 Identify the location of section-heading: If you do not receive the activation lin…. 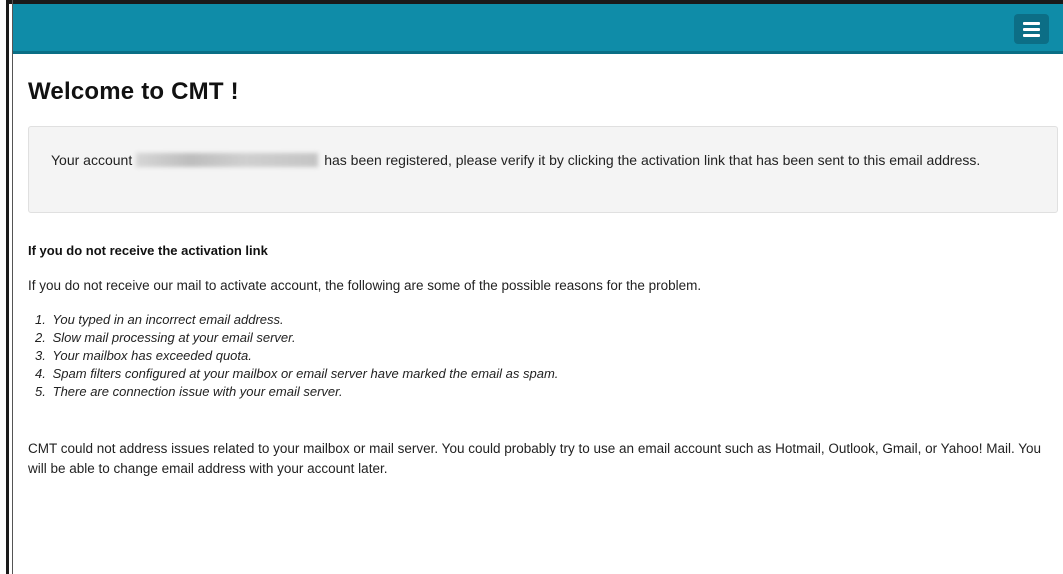
(148, 250).